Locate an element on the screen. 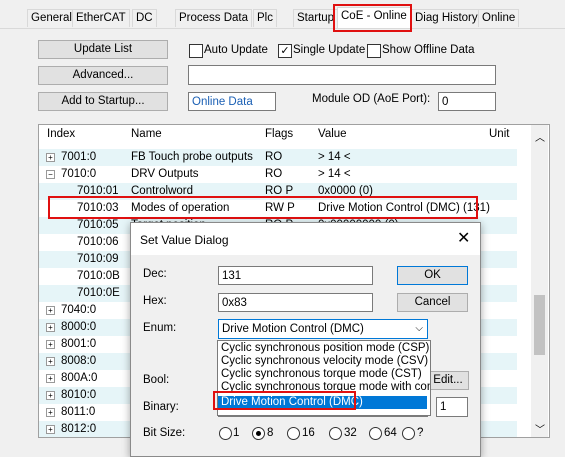  tab-general: General is located at coordinates (51, 18).